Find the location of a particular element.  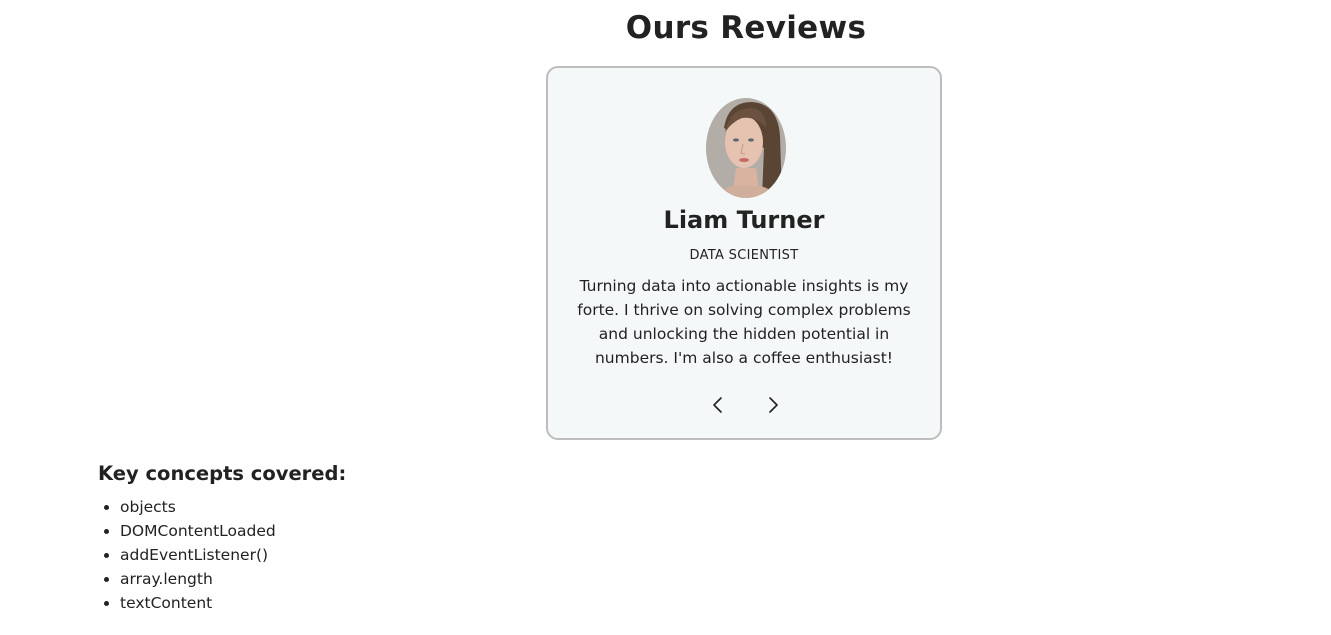

reviewer-name: Liam Turner is located at coordinates (744, 220).